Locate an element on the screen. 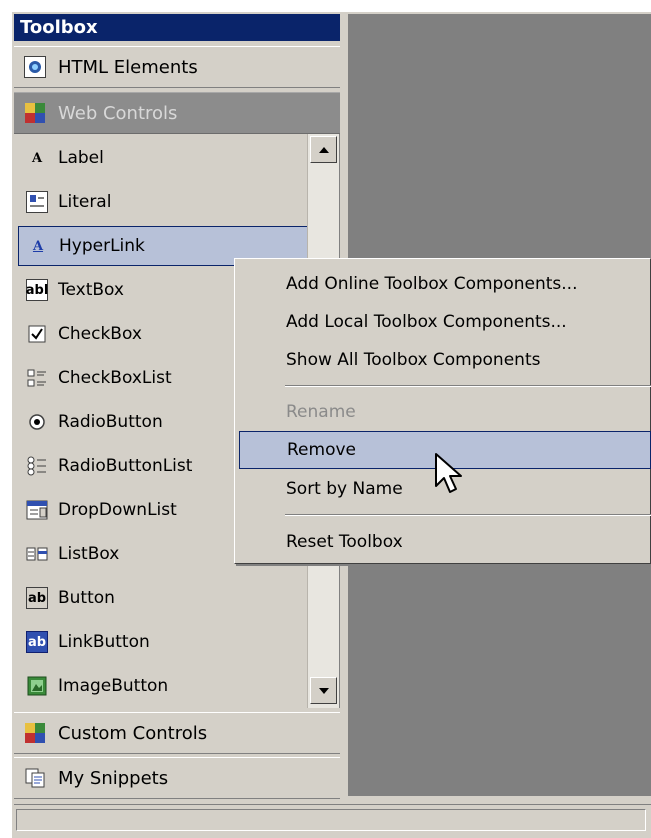  tab-my-snippets-label: My Snippets is located at coordinates (113, 778).